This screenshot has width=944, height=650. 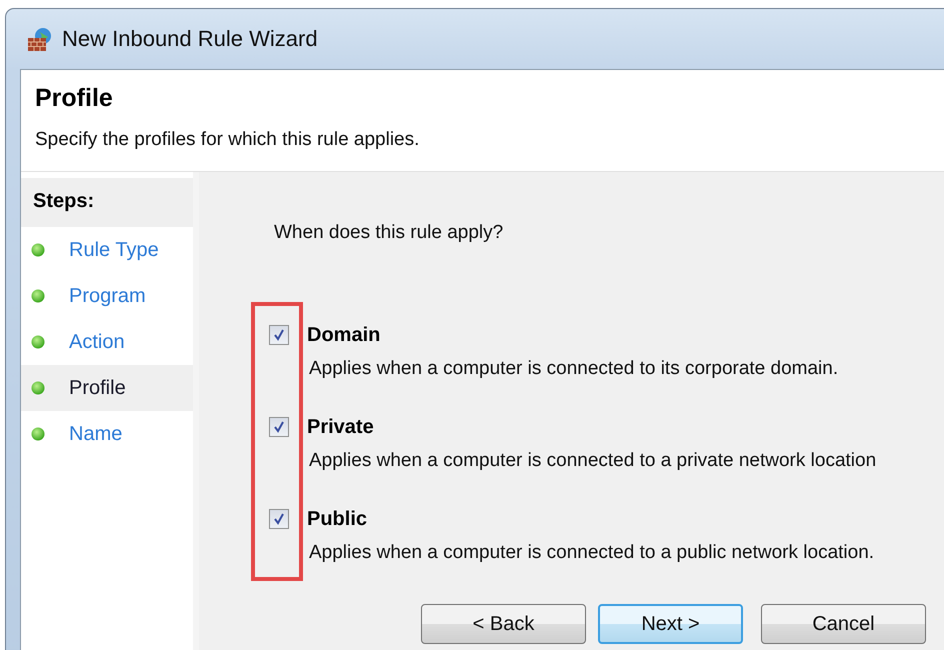 What do you see at coordinates (227, 140) in the screenshot?
I see `page-subtitle: Specify the profiles for which this rule applies.` at bounding box center [227, 140].